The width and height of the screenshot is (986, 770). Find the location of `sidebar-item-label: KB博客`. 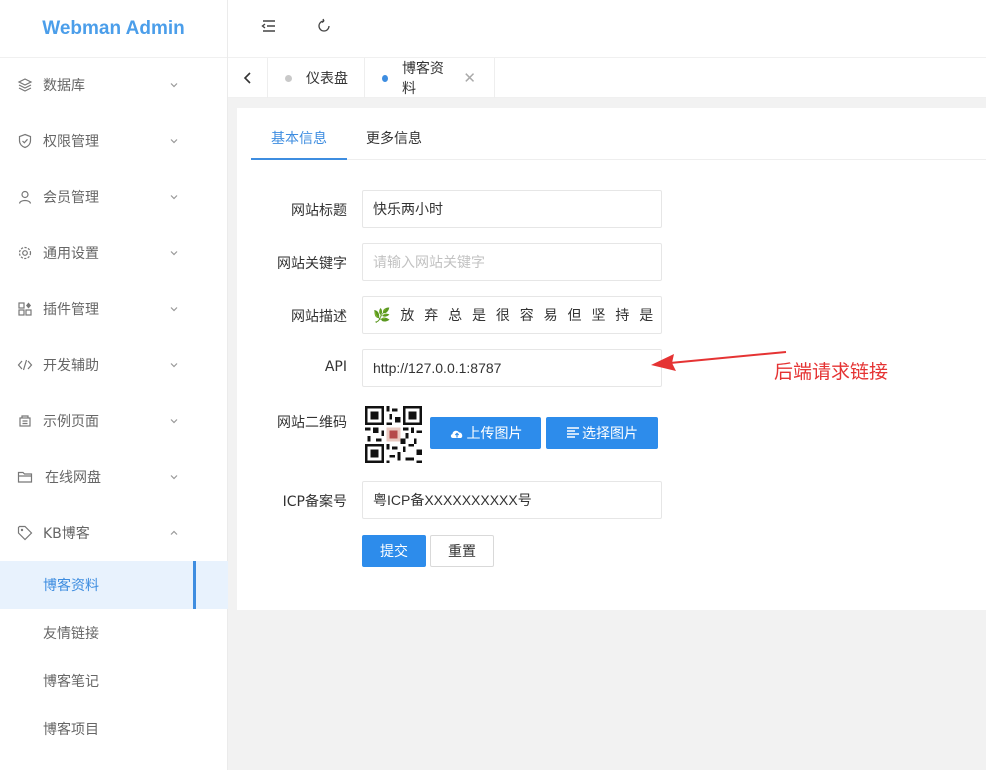

sidebar-item-label: KB博客 is located at coordinates (66, 534).